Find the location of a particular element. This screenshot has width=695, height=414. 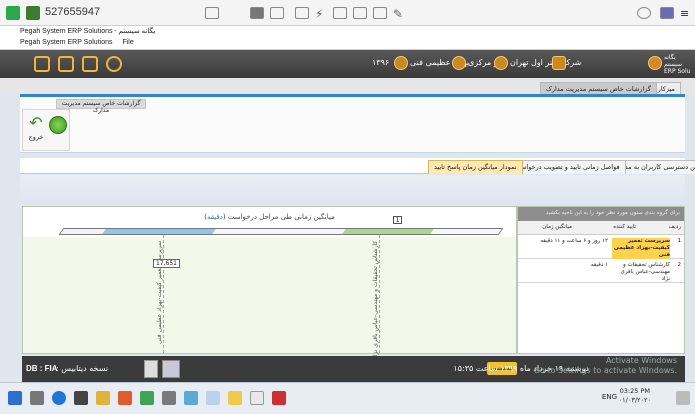

chart-title: میانگین زمانی طی مراحل درخواست (دقیقه) is located at coordinates (269, 217).